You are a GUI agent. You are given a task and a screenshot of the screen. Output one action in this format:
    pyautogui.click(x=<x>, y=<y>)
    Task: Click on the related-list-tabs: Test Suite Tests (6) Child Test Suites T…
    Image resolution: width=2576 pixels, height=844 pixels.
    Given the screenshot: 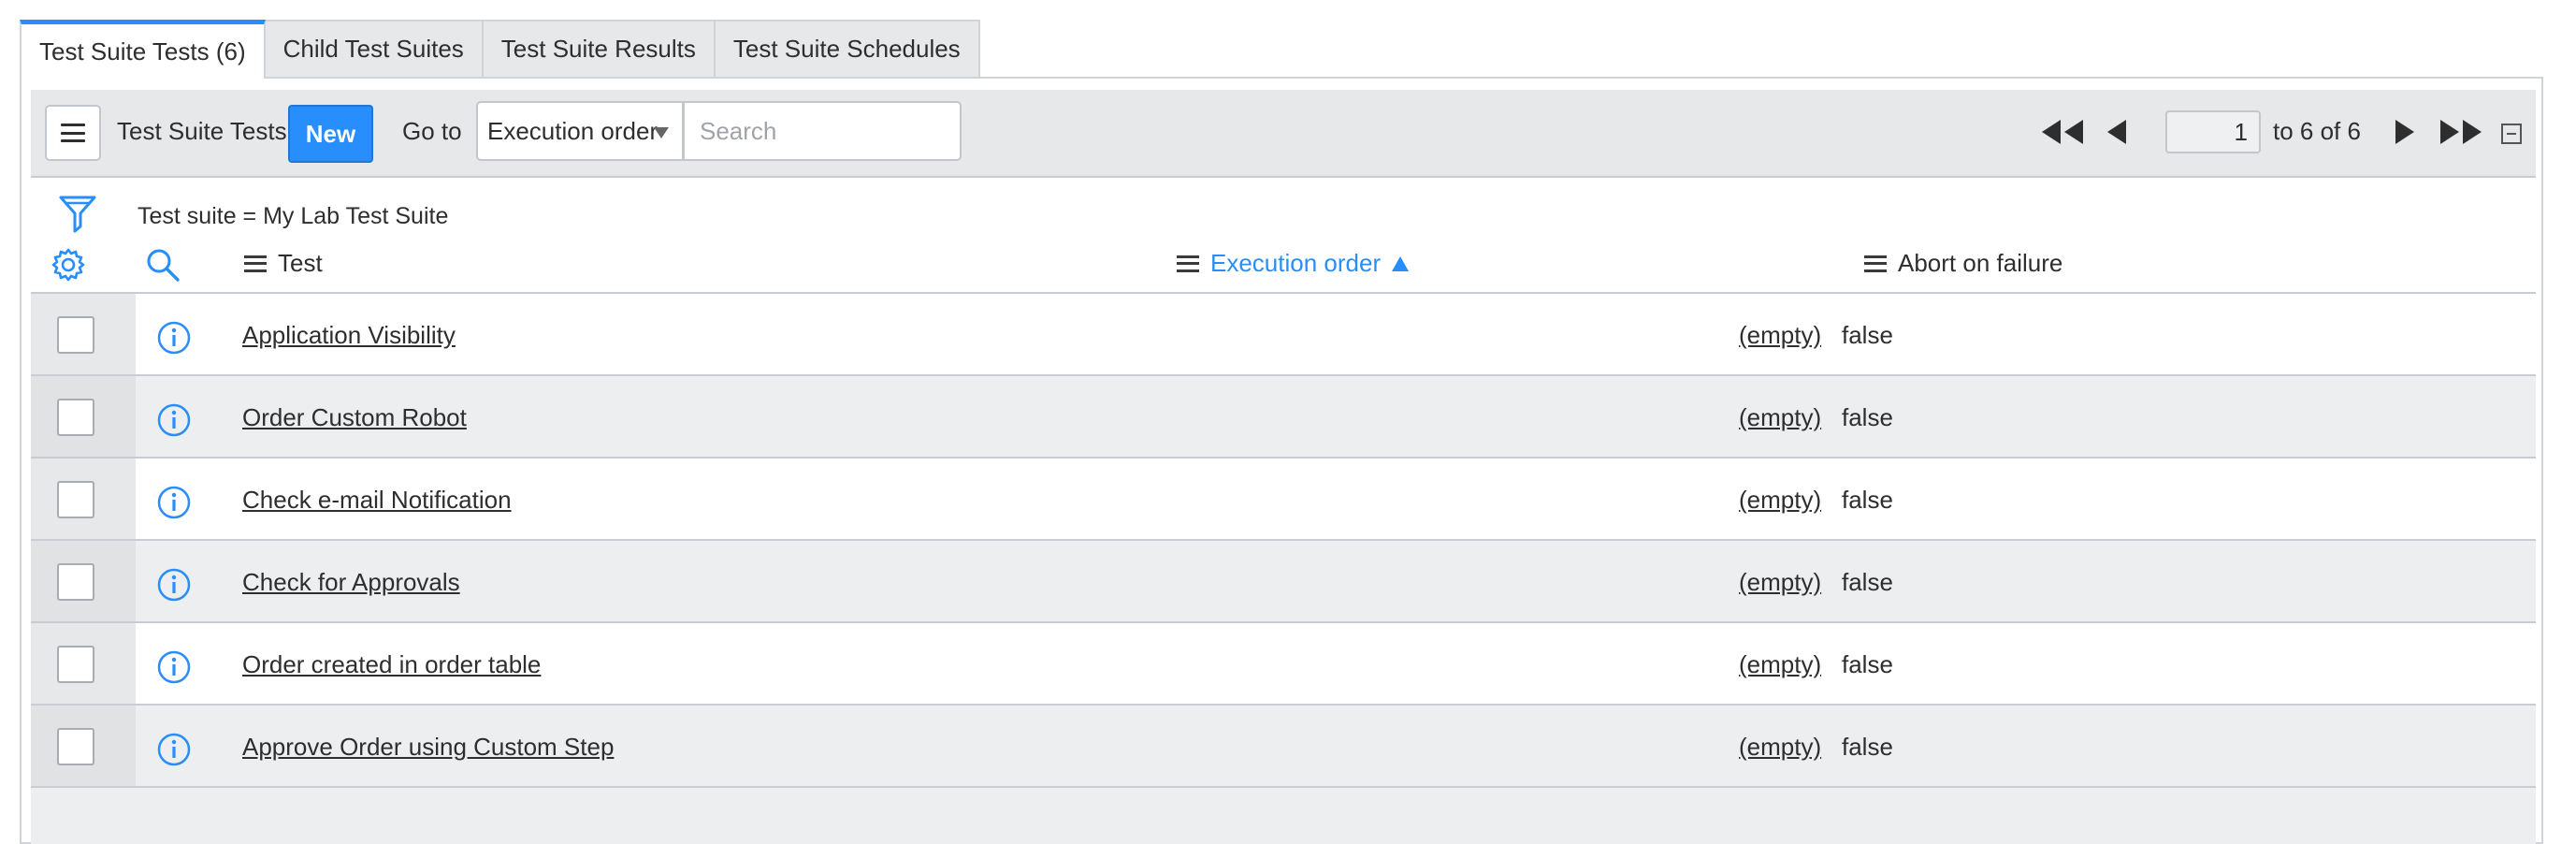 What is the action you would take?
    pyautogui.click(x=500, y=49)
    